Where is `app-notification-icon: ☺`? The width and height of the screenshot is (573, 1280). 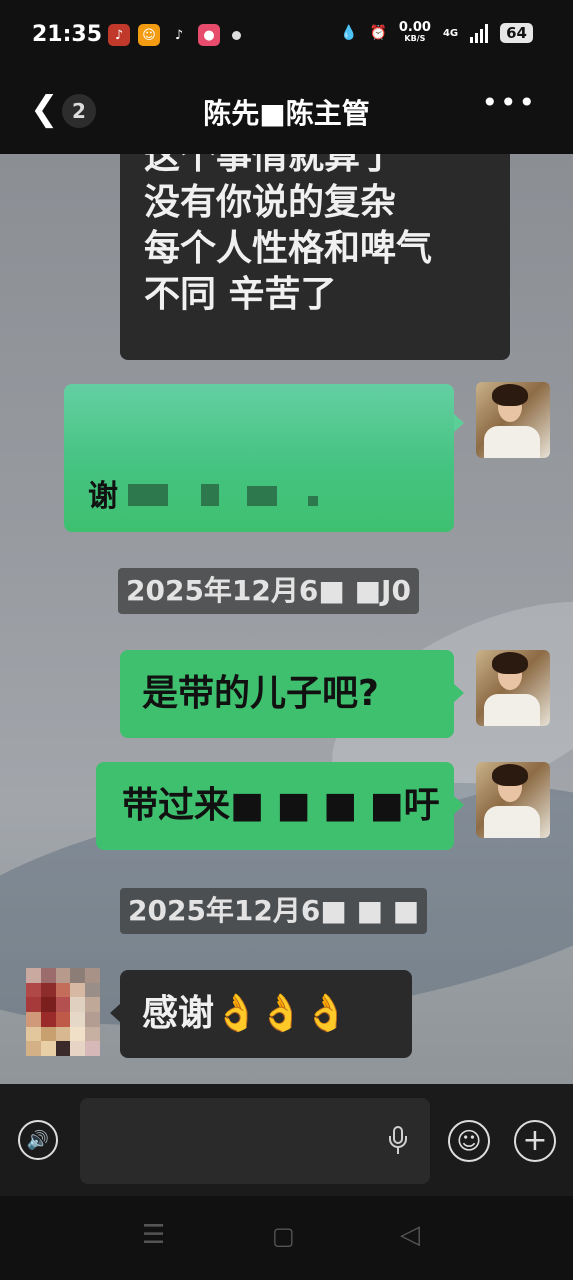 app-notification-icon: ☺ is located at coordinates (149, 35).